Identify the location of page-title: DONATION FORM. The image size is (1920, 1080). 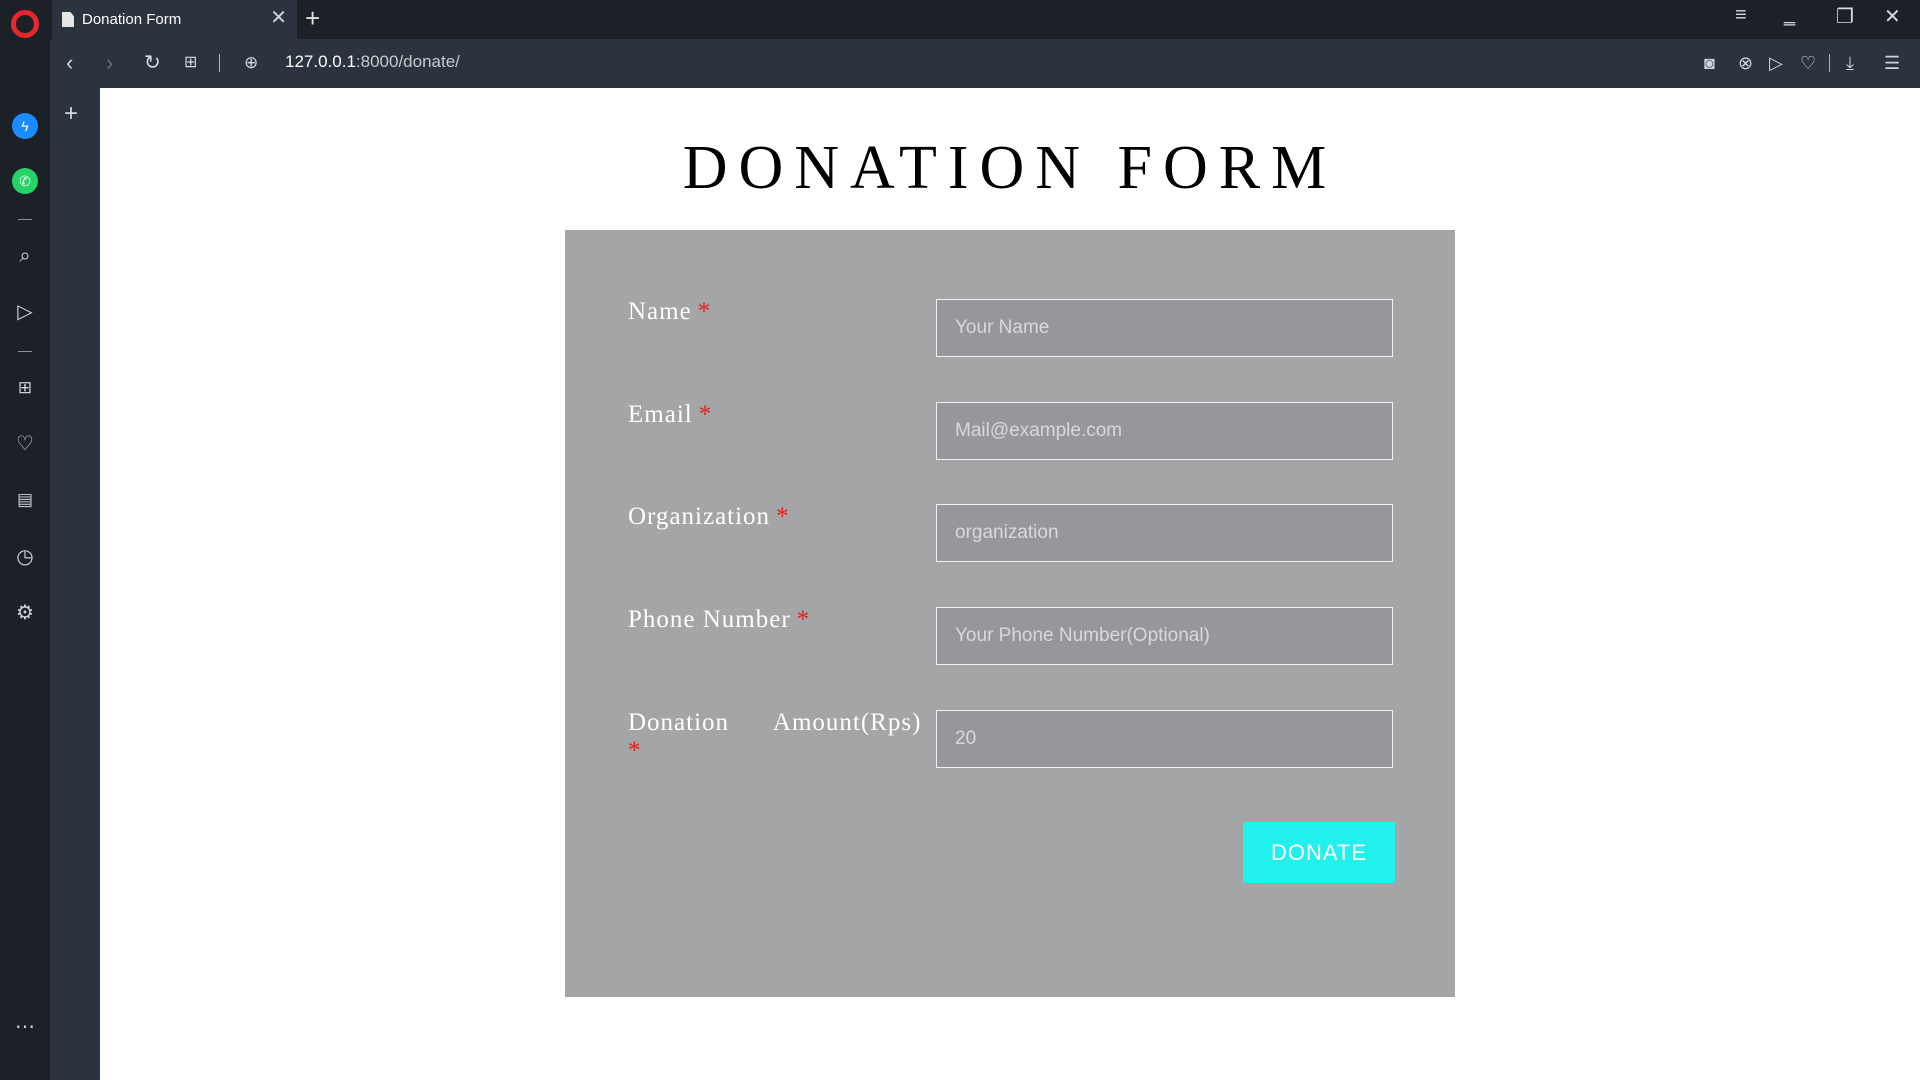
(1010, 168).